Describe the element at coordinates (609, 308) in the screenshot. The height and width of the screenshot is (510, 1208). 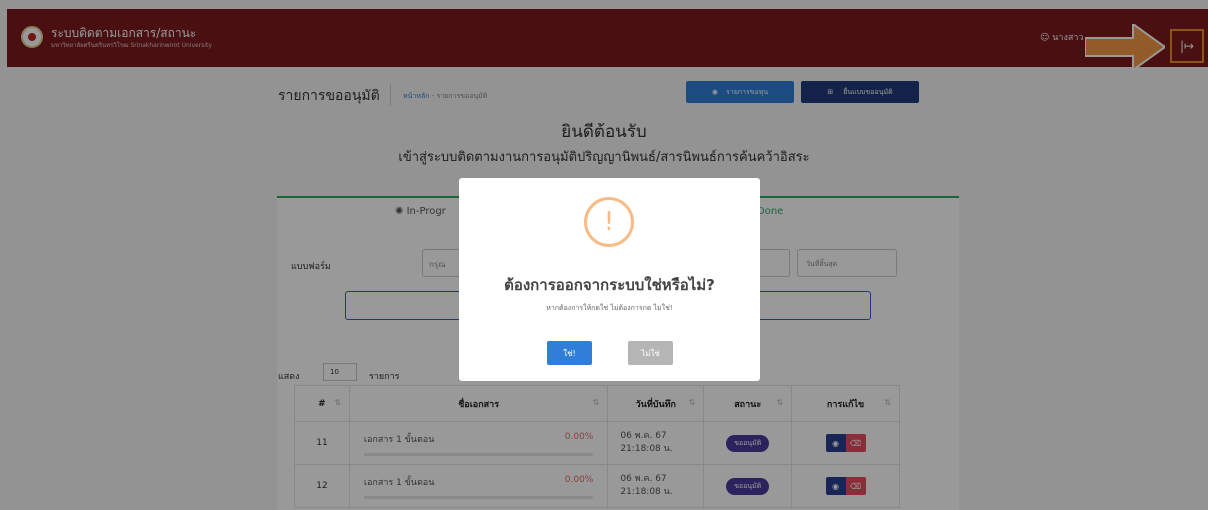
I see `dialog-message: หากต้องการให้กดใช่ ไม่ต้องการกด ไม่ใช่!` at that location.